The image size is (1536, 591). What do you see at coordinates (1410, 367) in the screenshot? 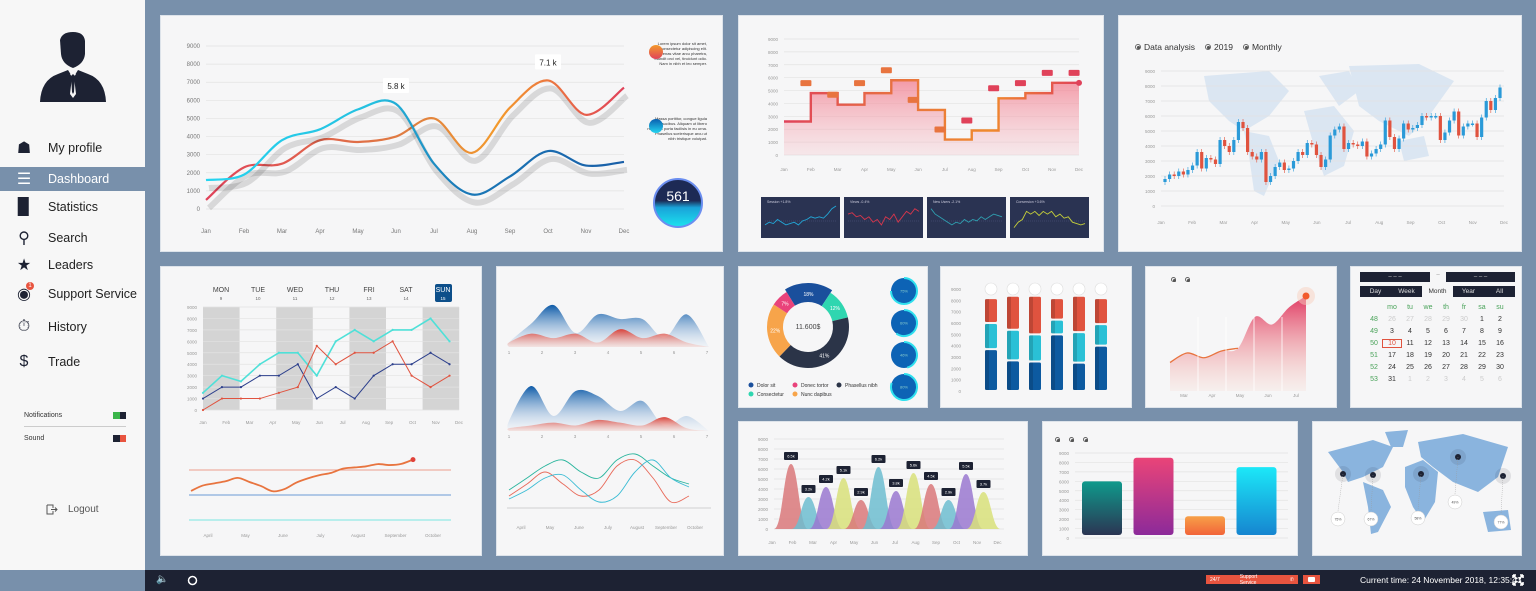
I see `calendar-day: 25` at bounding box center [1410, 367].